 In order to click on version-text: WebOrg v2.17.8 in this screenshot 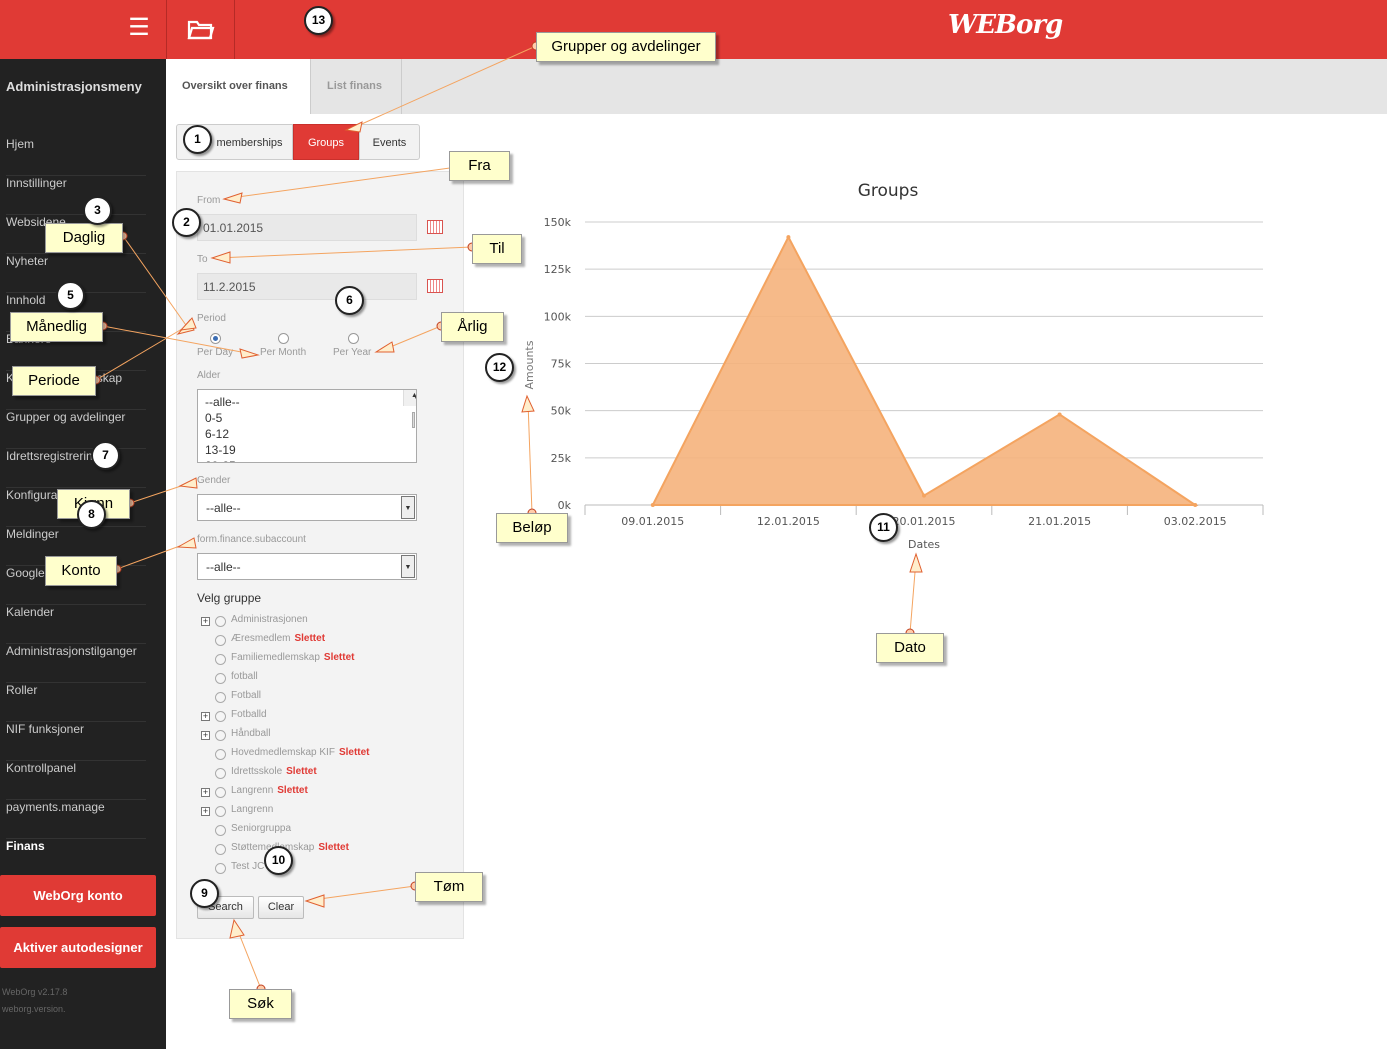, I will do `click(35, 992)`.